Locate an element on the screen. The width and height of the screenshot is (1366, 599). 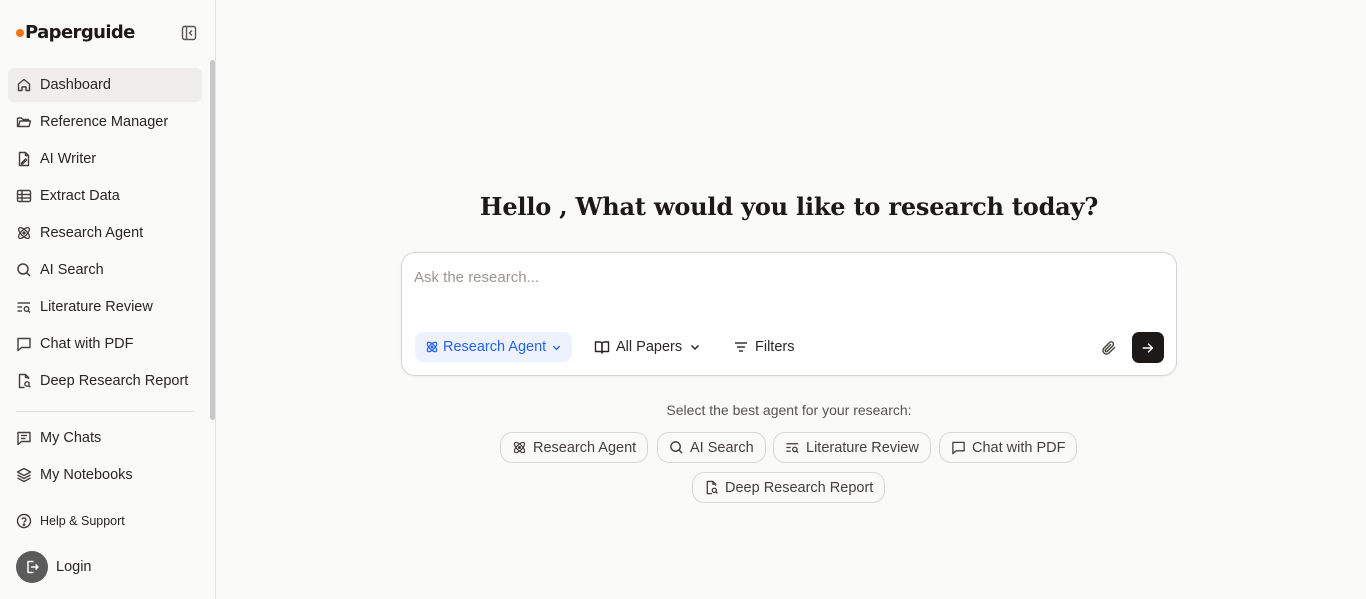
sidebar-item-label: Extract Data is located at coordinates (80, 196).